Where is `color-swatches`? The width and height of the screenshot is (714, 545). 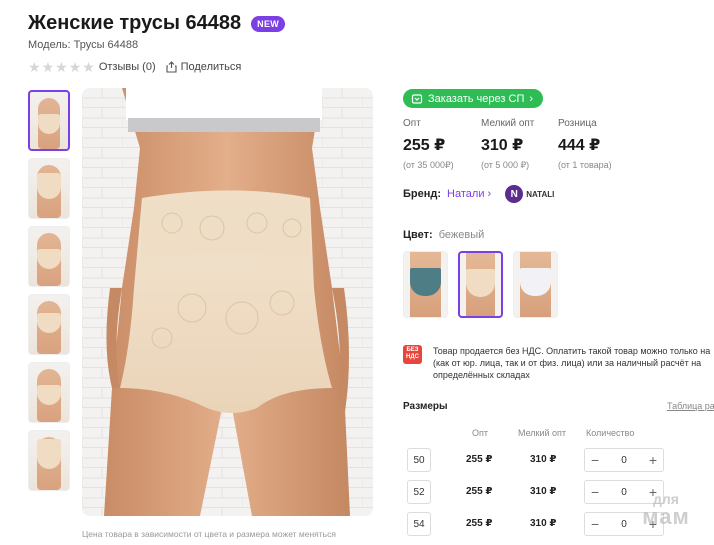 color-swatches is located at coordinates (480, 284).